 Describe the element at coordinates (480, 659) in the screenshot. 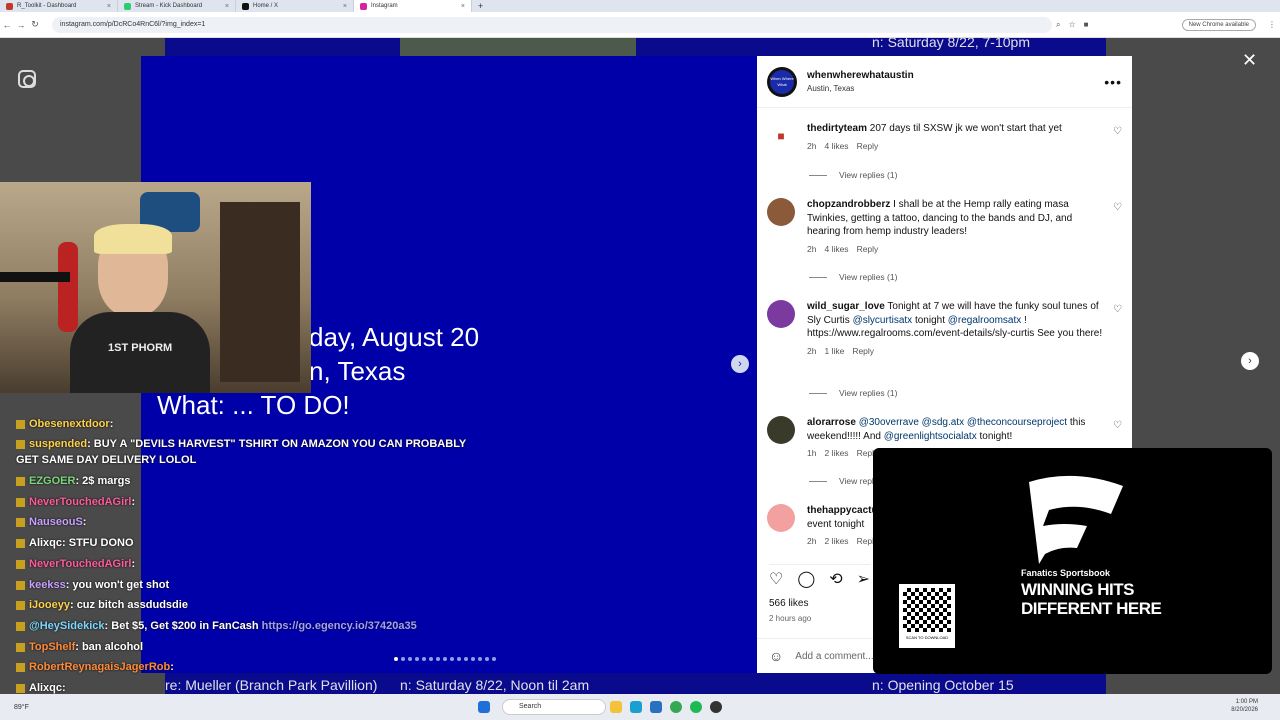

I see `carousel-dot` at that location.